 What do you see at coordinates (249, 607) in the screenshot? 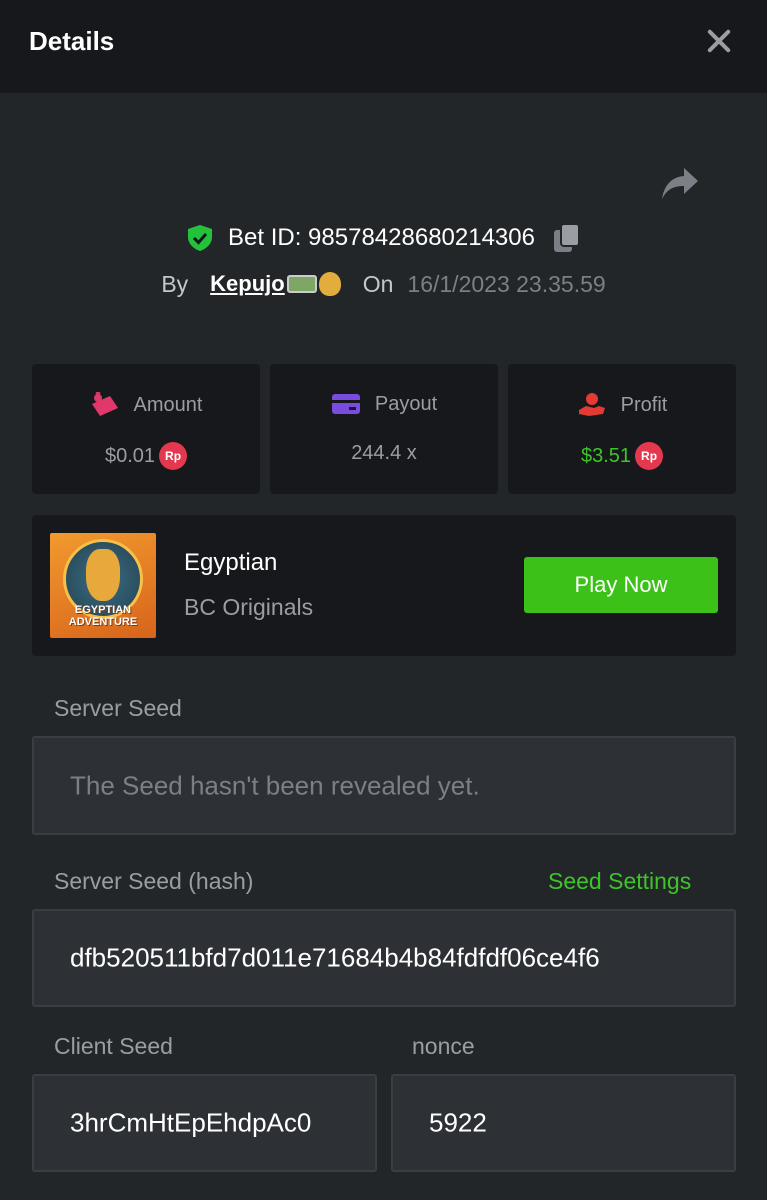
I see `game-provider: BC Originals` at bounding box center [249, 607].